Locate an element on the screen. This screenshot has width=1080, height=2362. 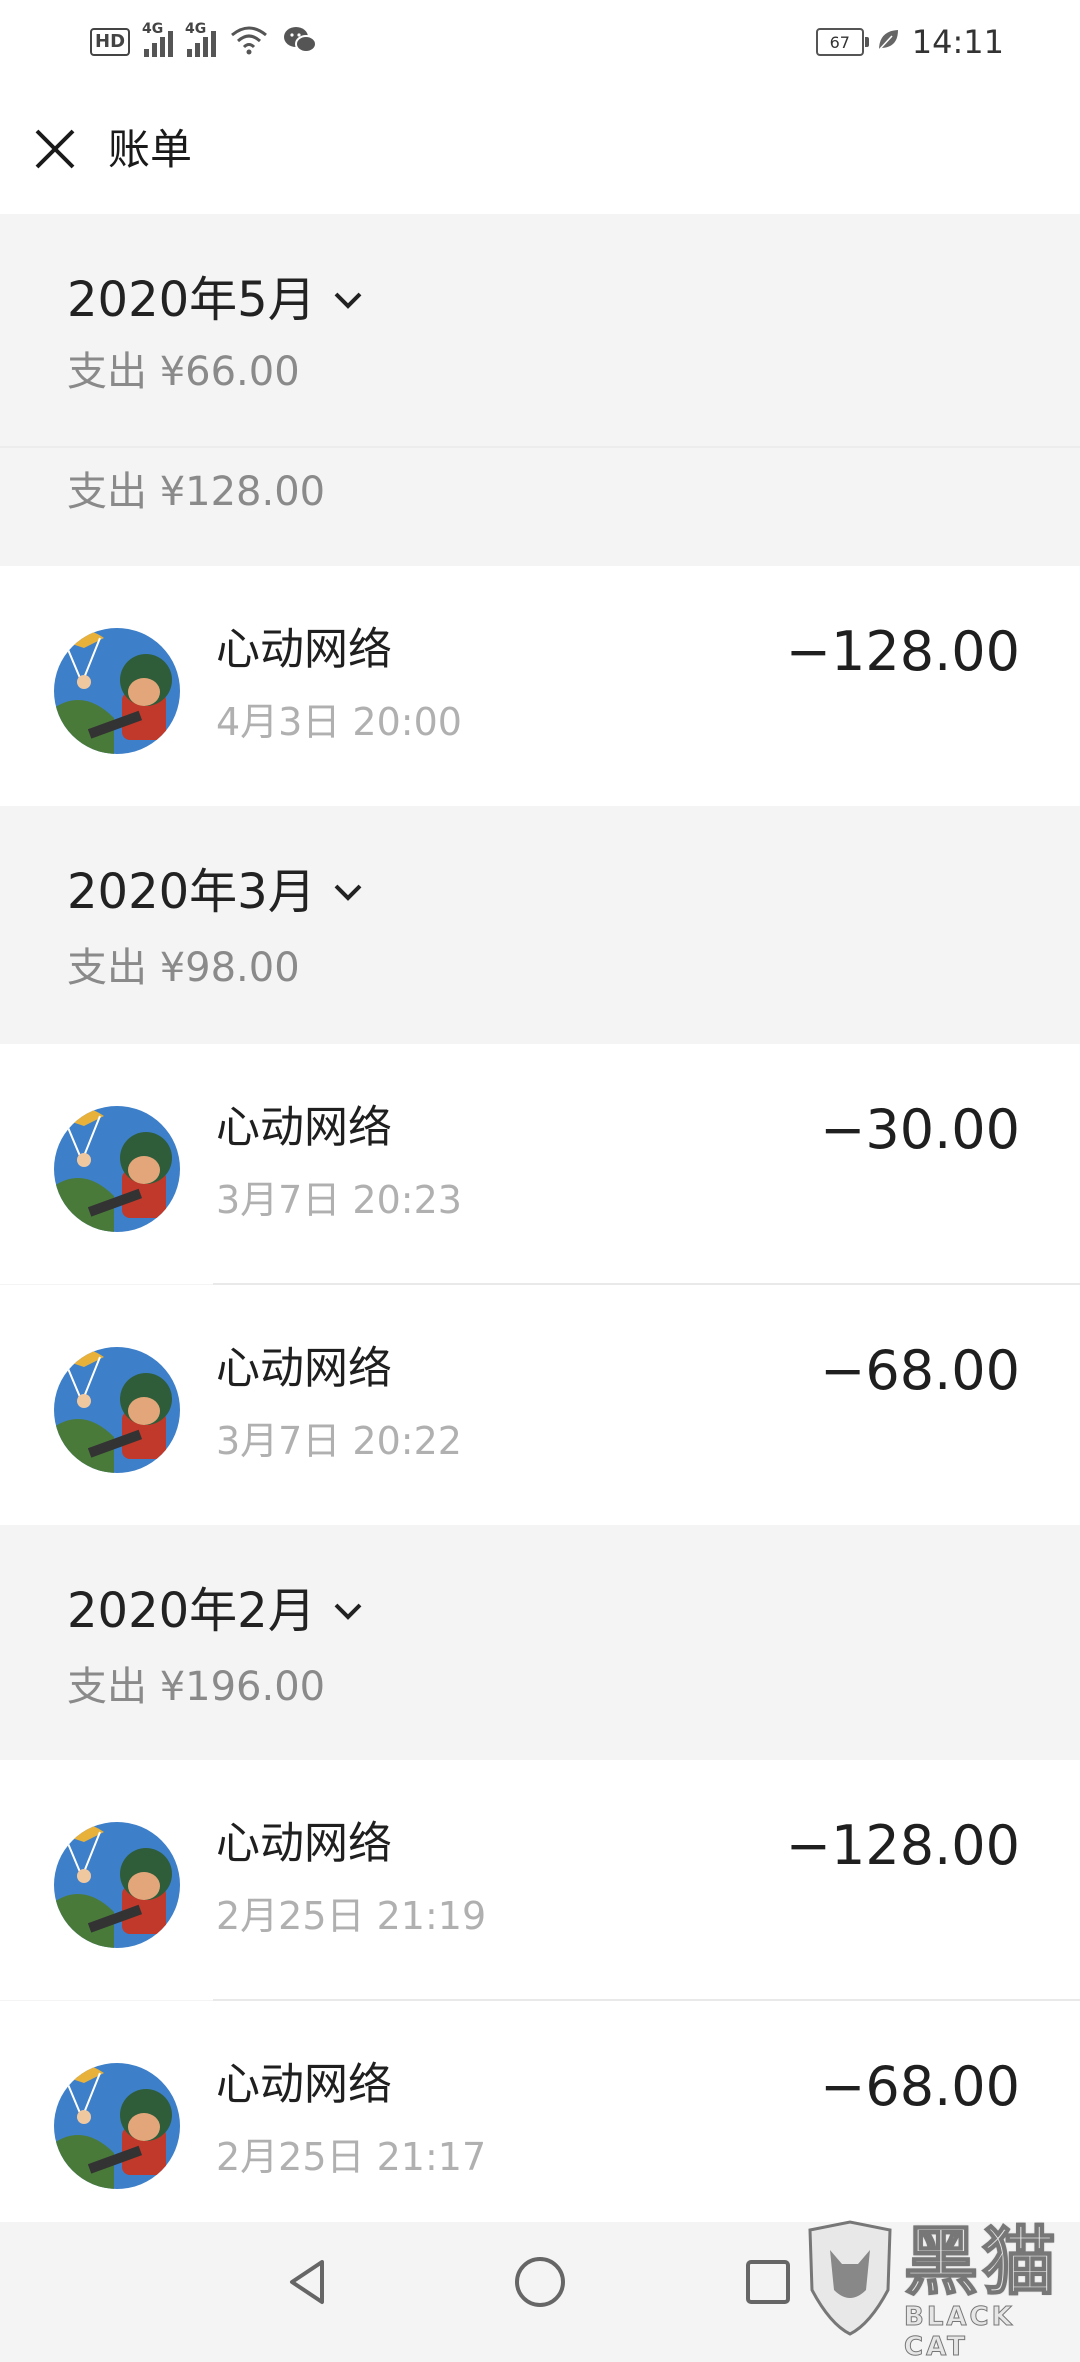
divider is located at coordinates (540, 447).